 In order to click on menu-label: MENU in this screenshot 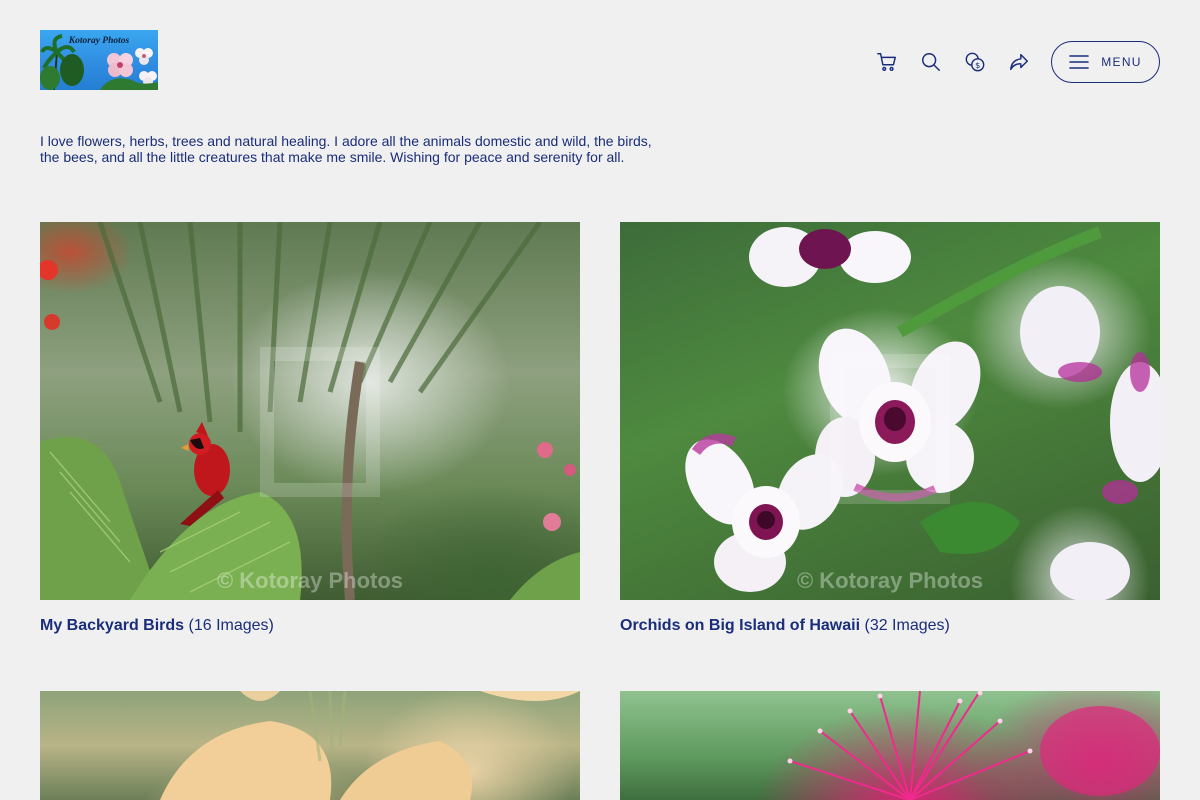, I will do `click(1121, 62)`.